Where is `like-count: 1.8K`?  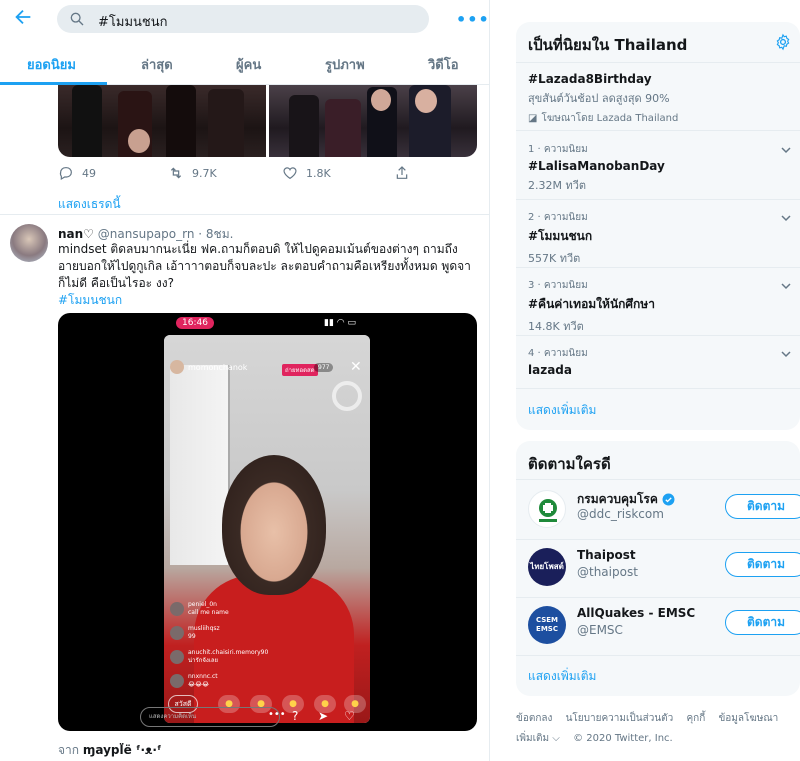 like-count: 1.8K is located at coordinates (318, 173).